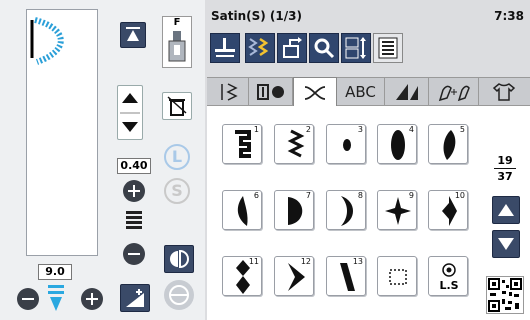 The height and width of the screenshot is (320, 530). What do you see at coordinates (505, 176) in the screenshot?
I see `page-total: 37` at bounding box center [505, 176].